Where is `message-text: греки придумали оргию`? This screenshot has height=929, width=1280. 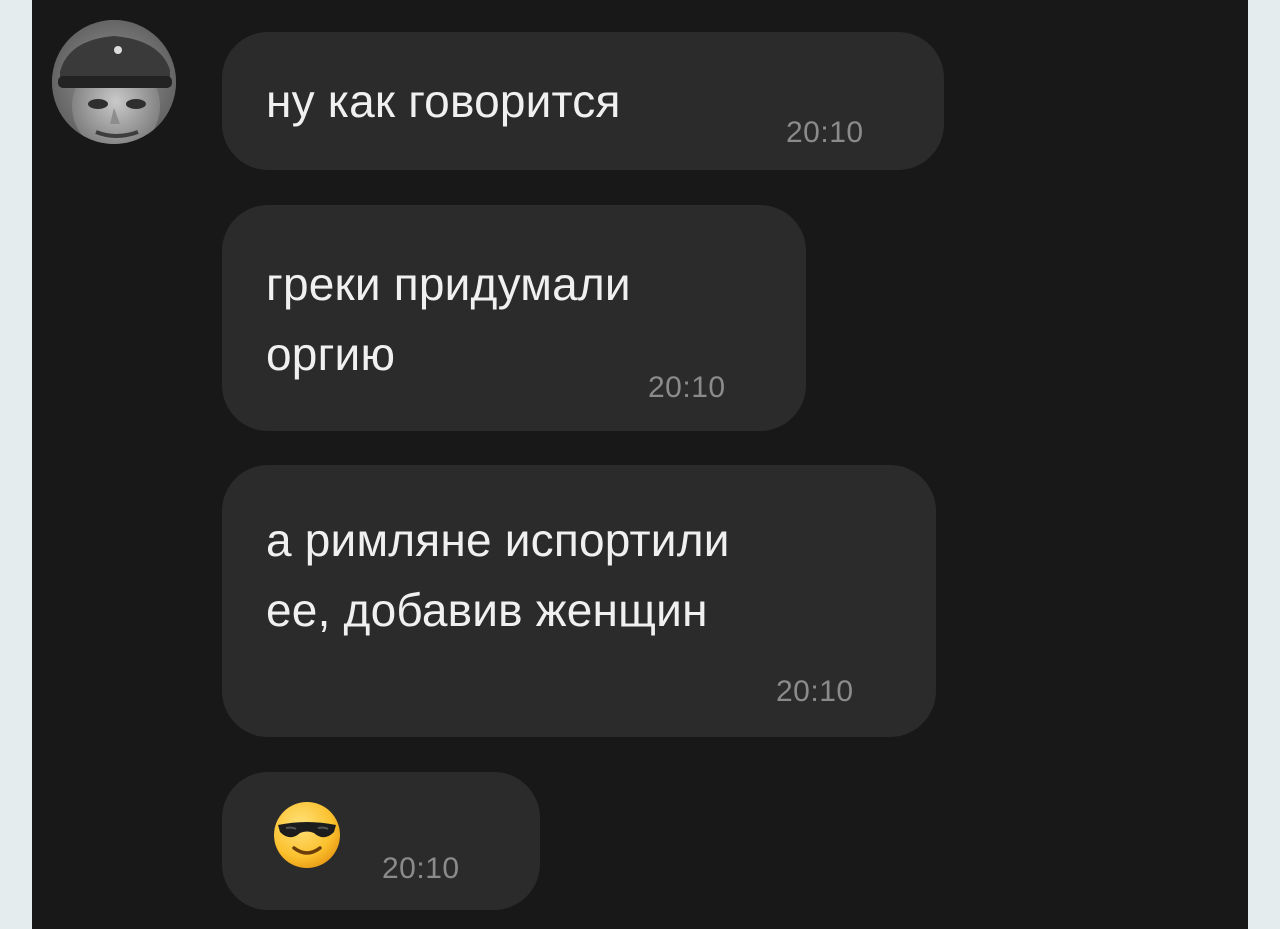
message-text: греки придумали оргию is located at coordinates (448, 319).